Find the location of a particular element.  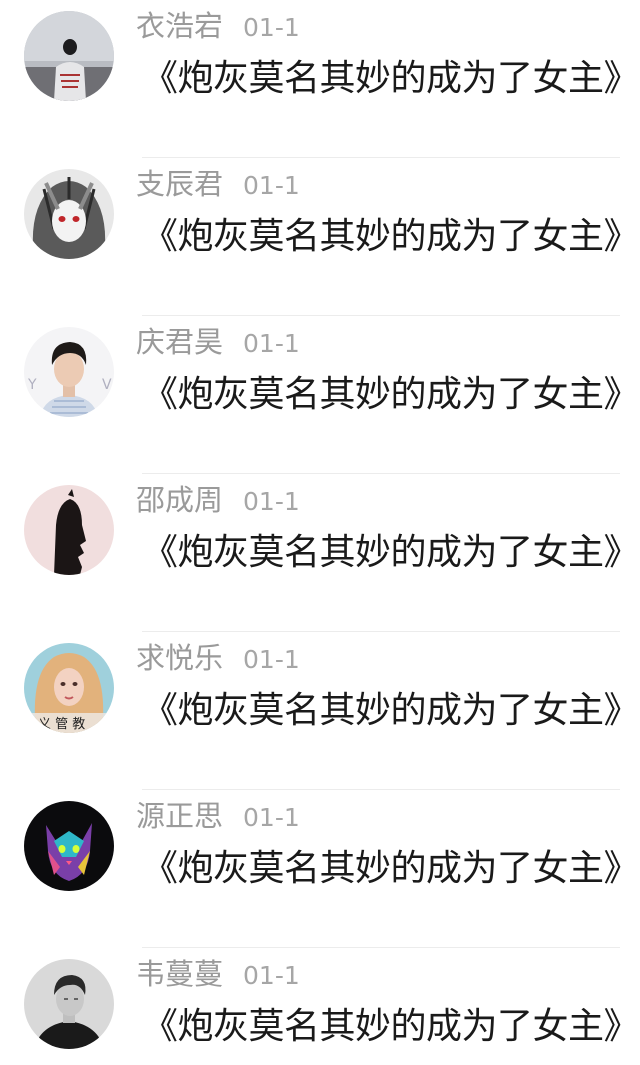

list-item: 衣浩宕 01-1 《炮灰莫名其妙的成为了女主》 is located at coordinates (320, 79).